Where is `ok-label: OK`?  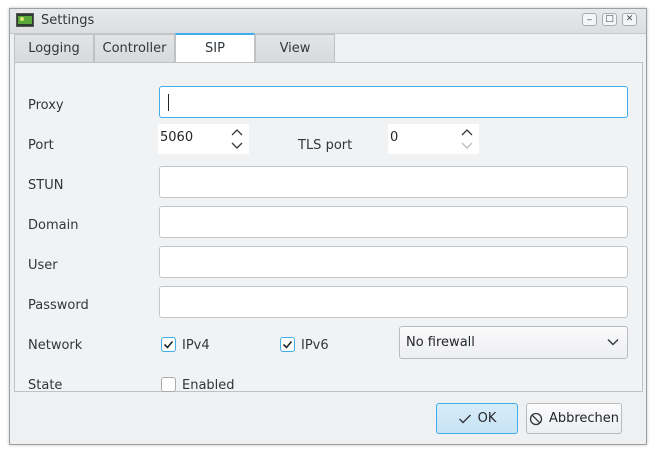
ok-label: OK is located at coordinates (487, 418).